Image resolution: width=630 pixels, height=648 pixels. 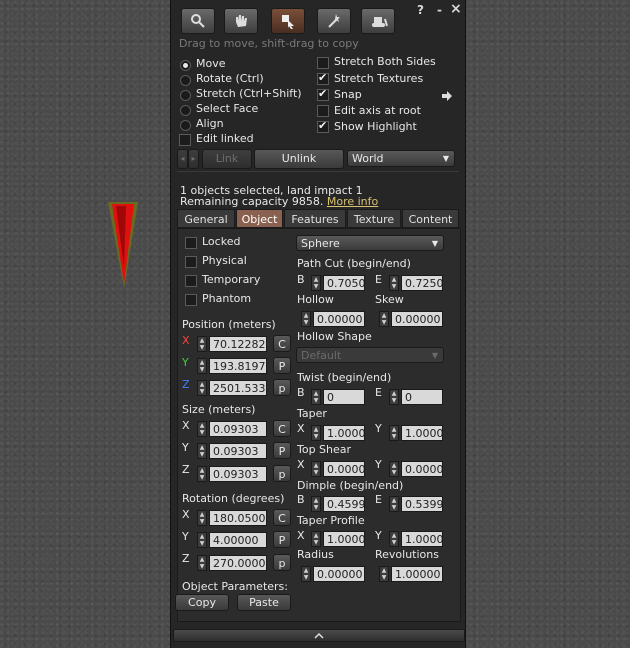 I want to click on position-y-spinner: ▲ ▼, so click(x=202, y=366).